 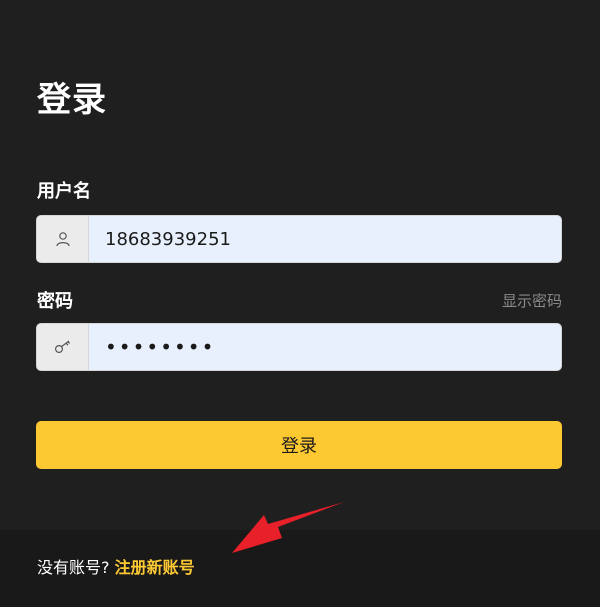 I want to click on register-link: 注册新账号, so click(x=155, y=567).